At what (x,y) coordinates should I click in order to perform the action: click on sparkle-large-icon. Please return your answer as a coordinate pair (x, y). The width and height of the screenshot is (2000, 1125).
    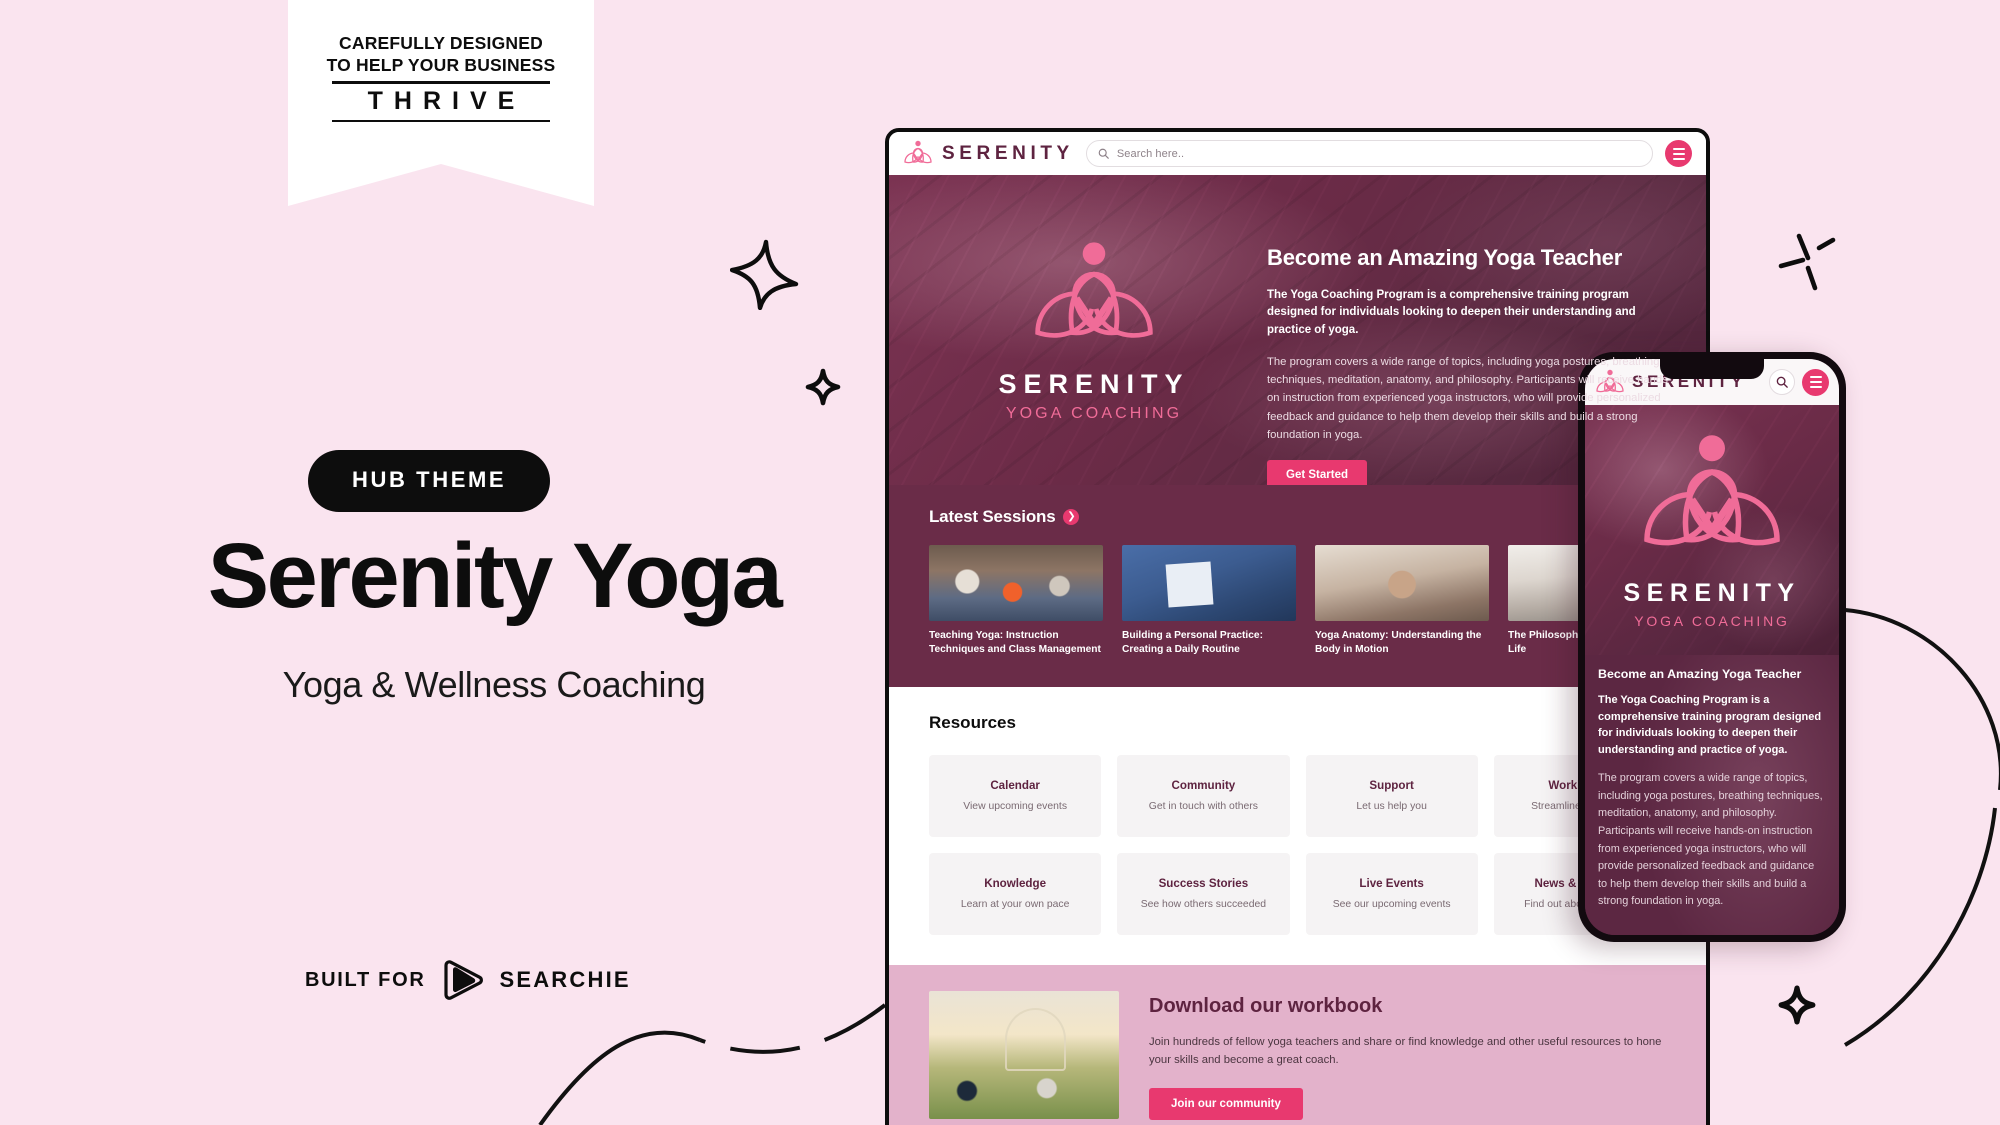
    Looking at the image, I should click on (764, 274).